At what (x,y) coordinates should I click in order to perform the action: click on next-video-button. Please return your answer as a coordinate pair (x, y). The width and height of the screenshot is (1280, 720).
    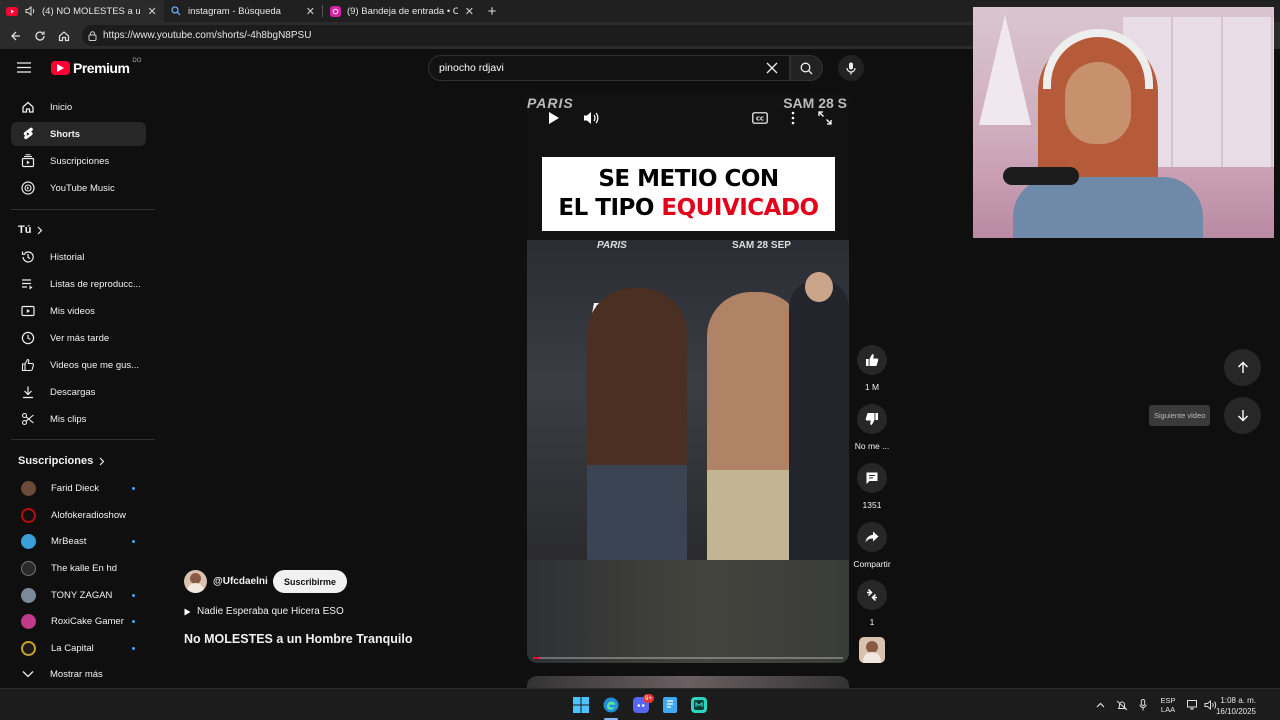
    Looking at the image, I should click on (1242, 415).